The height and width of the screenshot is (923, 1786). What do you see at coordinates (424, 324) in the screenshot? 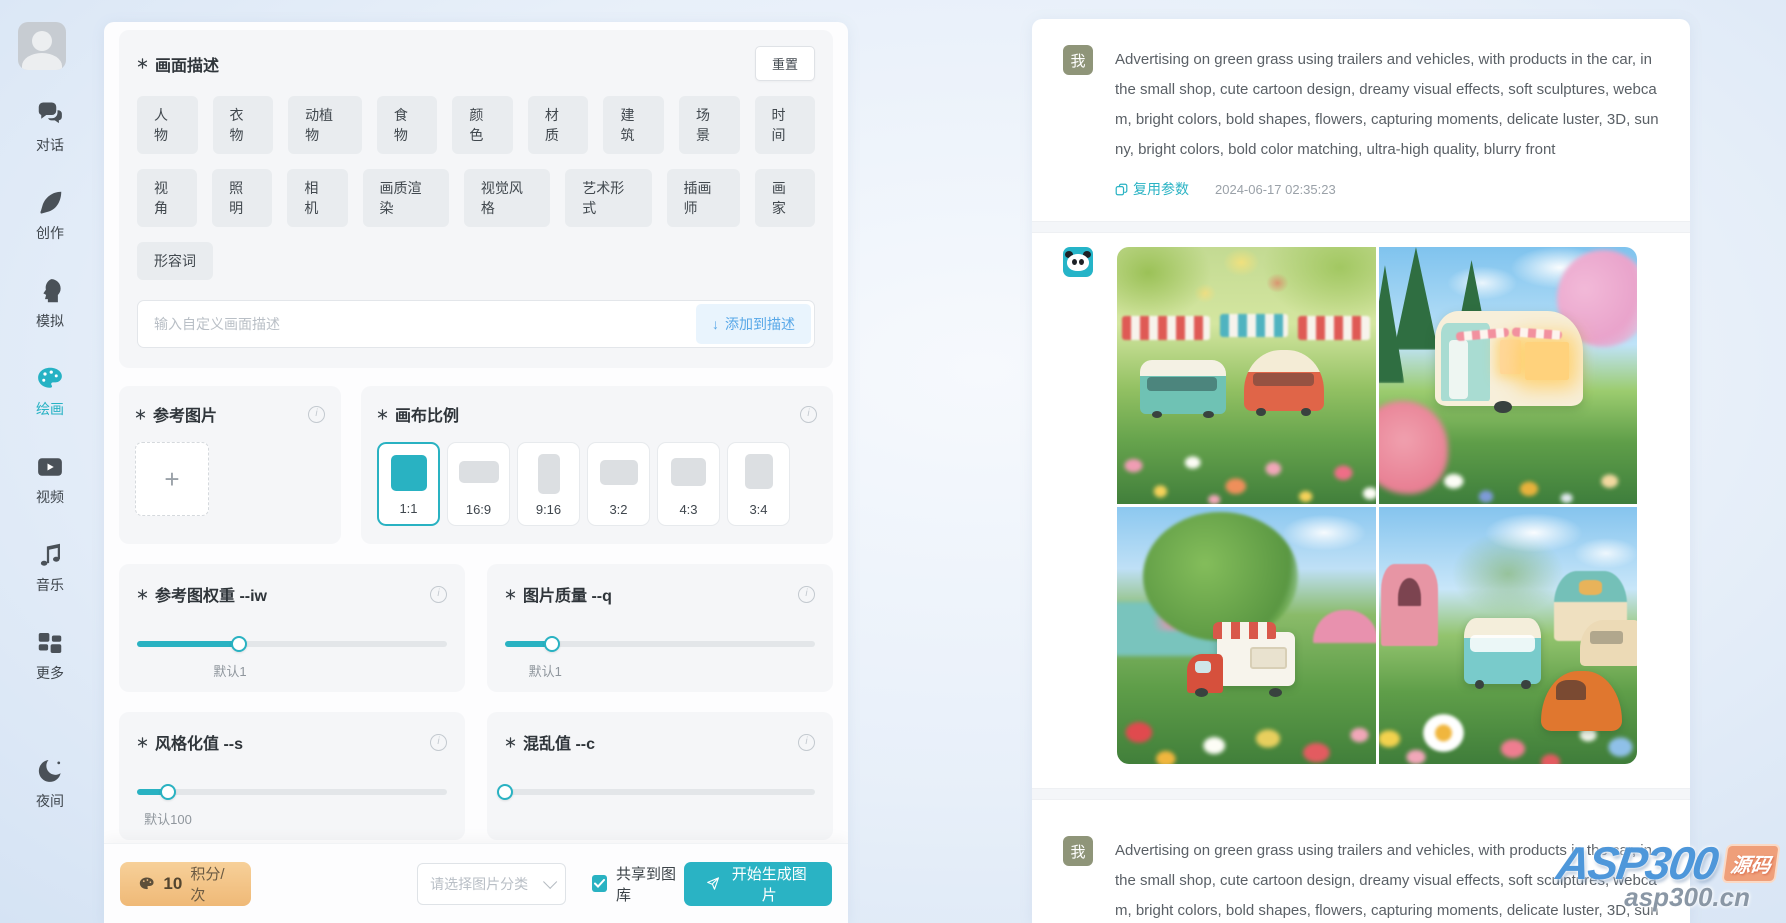
I see `custom-description-input` at bounding box center [424, 324].